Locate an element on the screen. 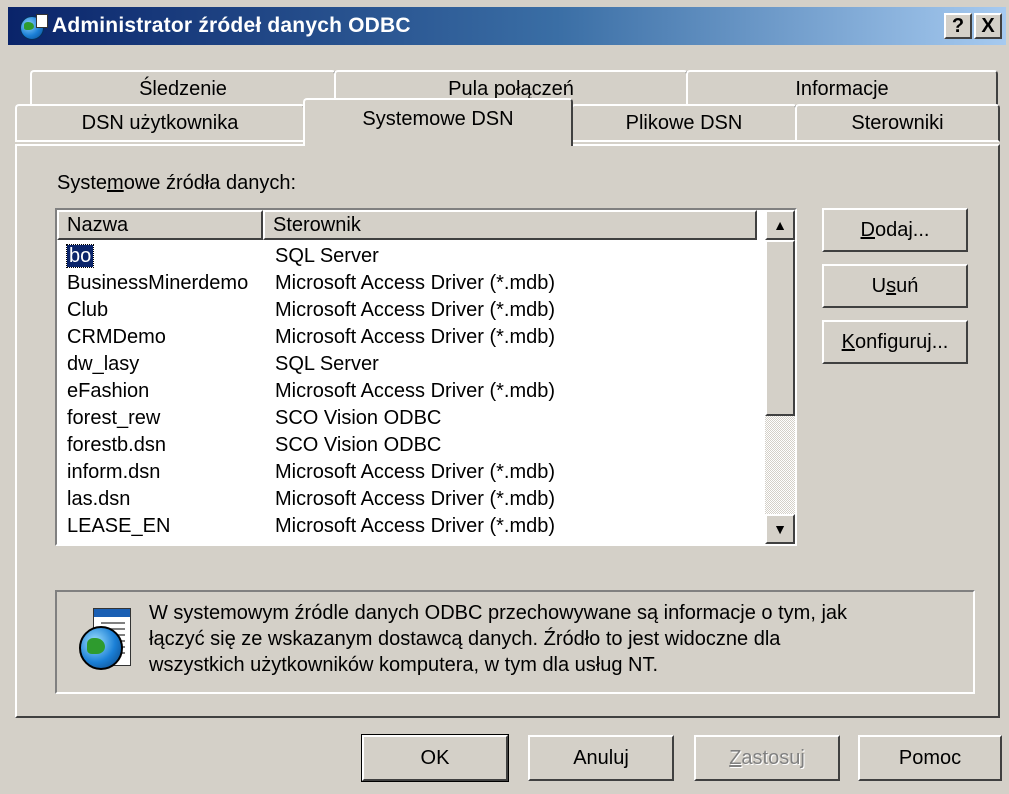  scroll-up-icon: ▲ is located at coordinates (780, 225).